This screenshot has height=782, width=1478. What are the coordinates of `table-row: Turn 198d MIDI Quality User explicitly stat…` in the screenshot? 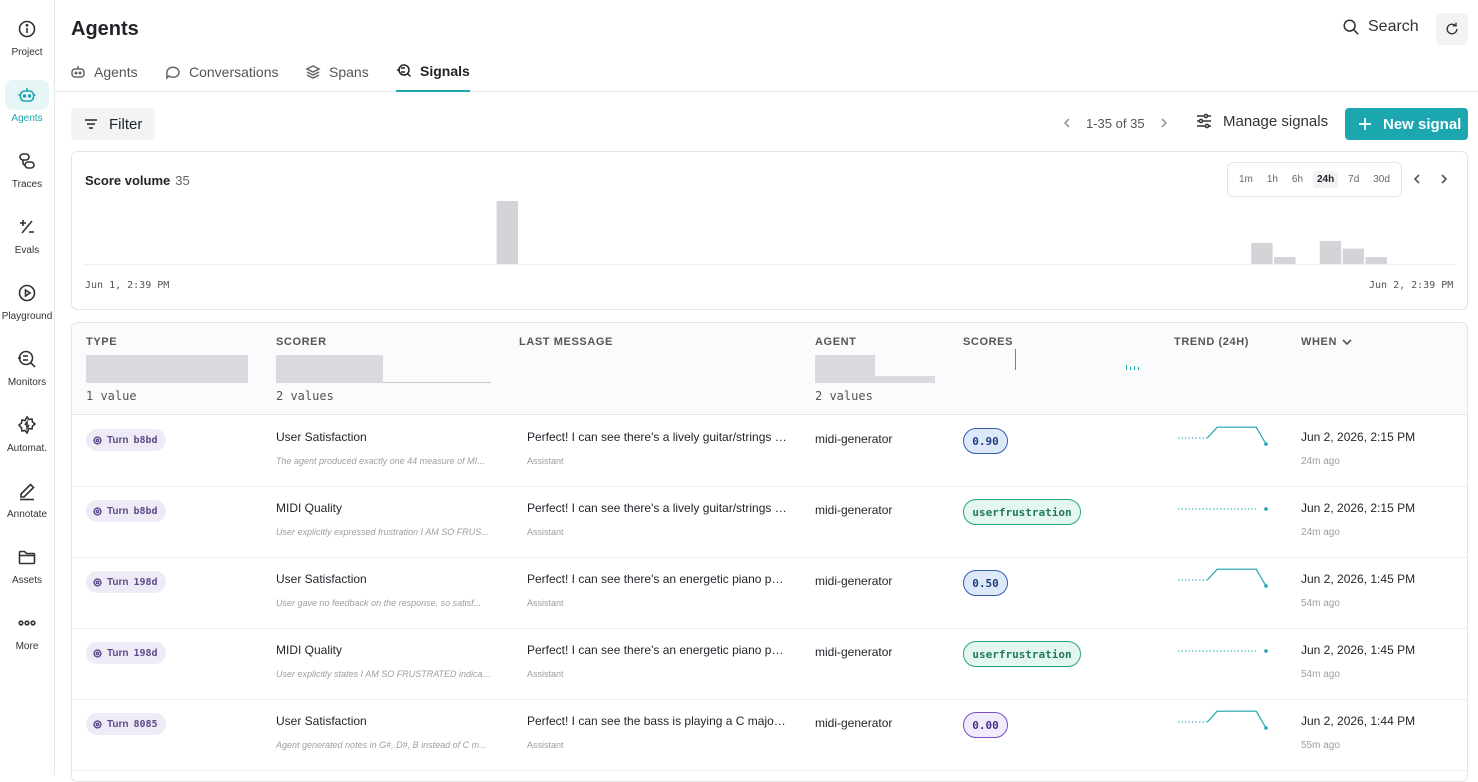 It's located at (769, 664).